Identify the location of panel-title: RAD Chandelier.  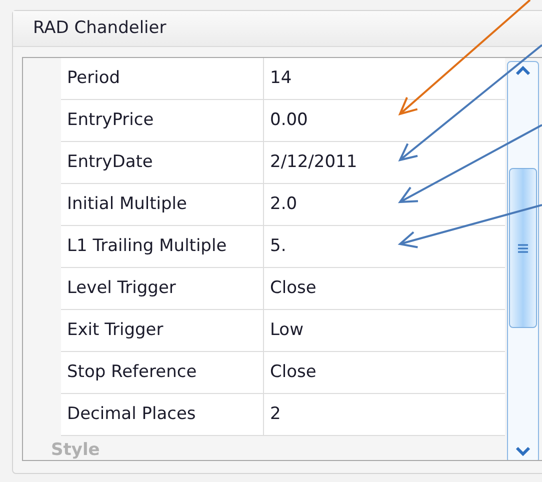
(99, 28).